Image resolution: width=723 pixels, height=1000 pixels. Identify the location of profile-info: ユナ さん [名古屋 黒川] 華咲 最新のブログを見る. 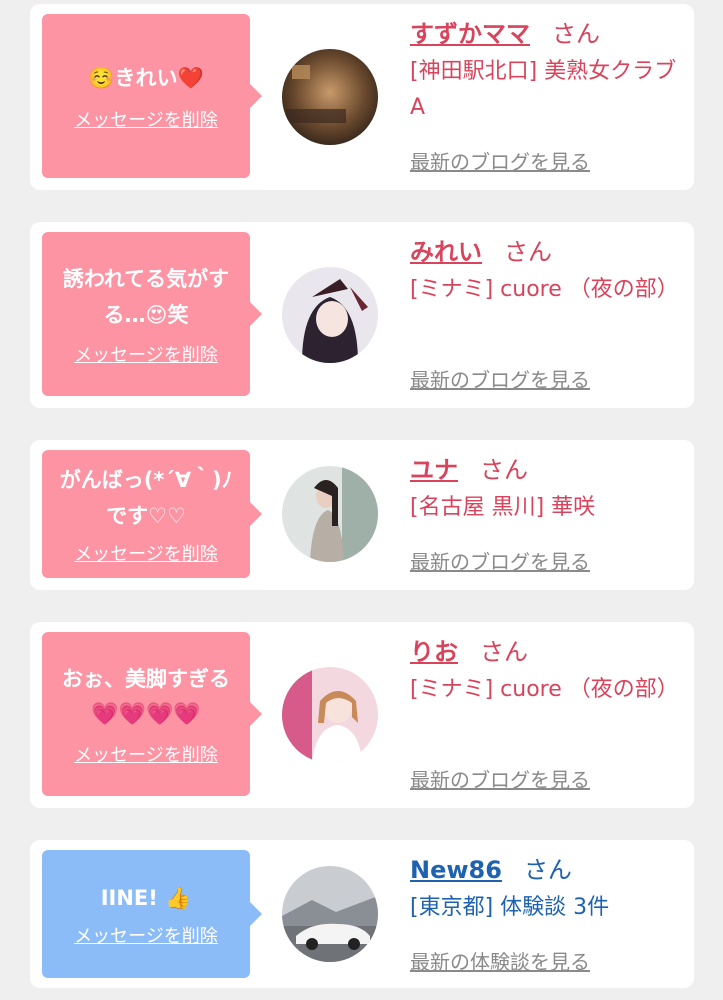
(547, 519).